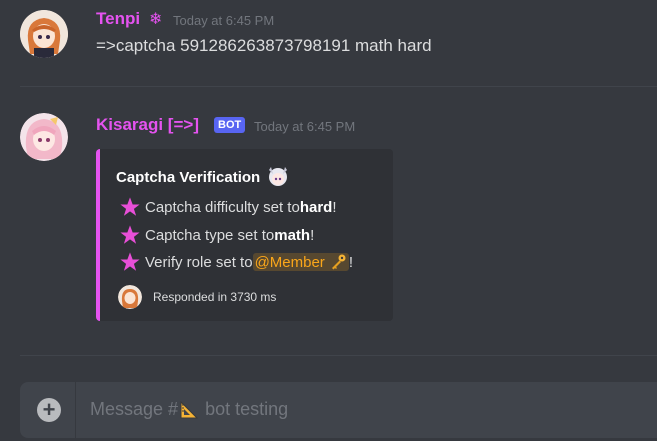 The image size is (657, 441). What do you see at coordinates (118, 19) in the screenshot?
I see `username: Tenpi` at bounding box center [118, 19].